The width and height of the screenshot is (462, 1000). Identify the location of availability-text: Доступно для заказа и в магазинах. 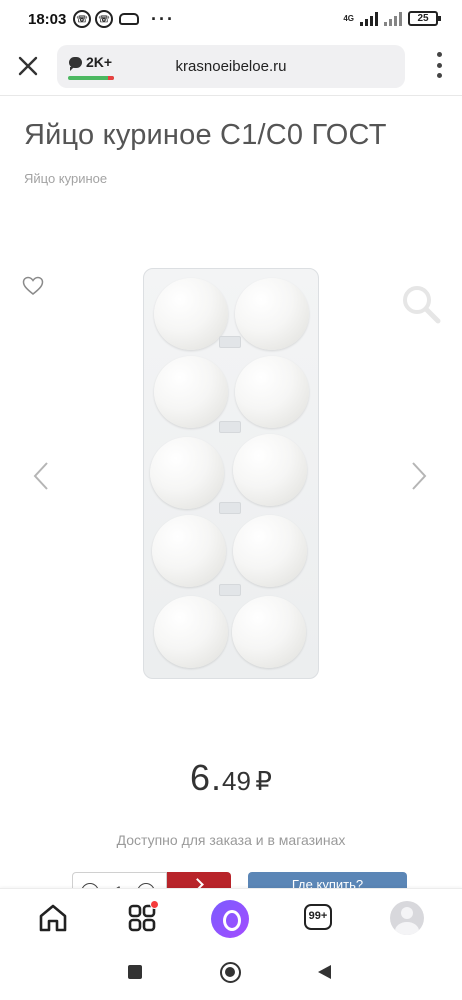
(231, 840).